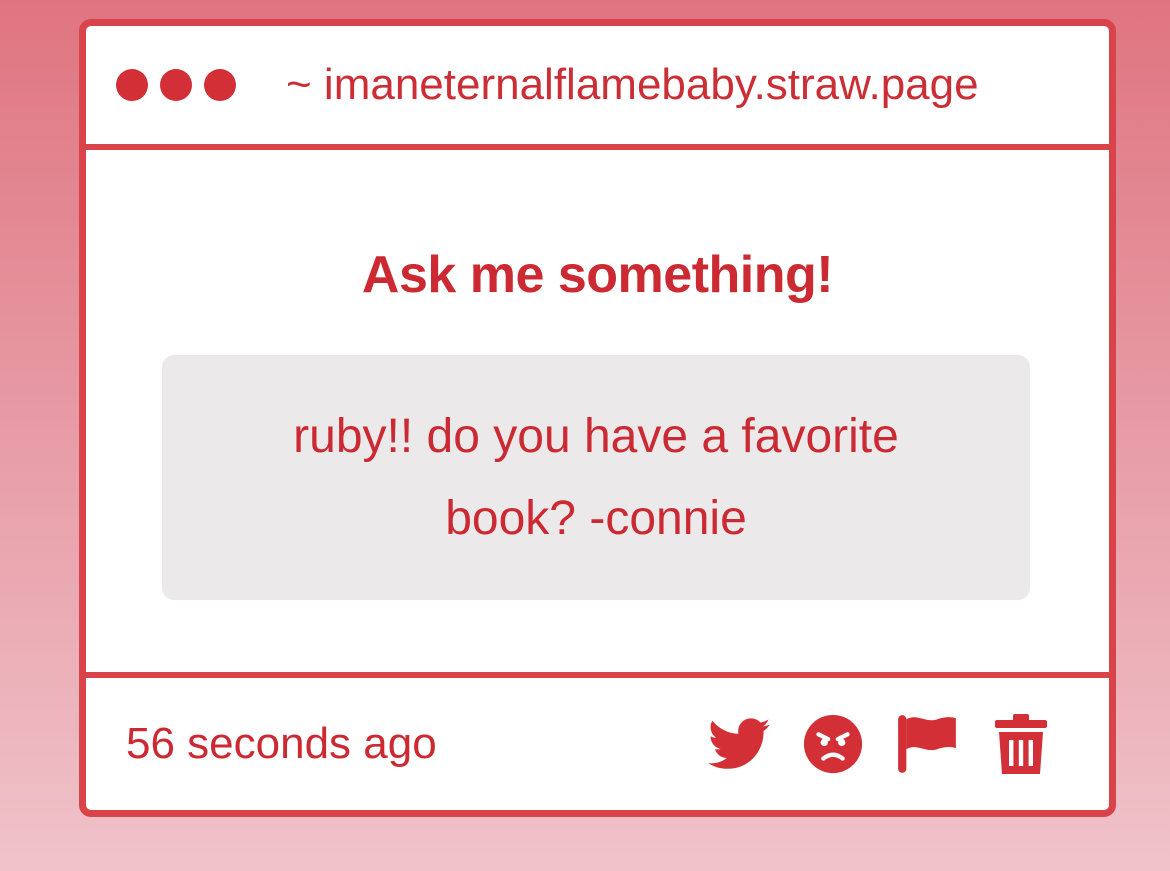 The height and width of the screenshot is (871, 1170). I want to click on report-button, so click(927, 744).